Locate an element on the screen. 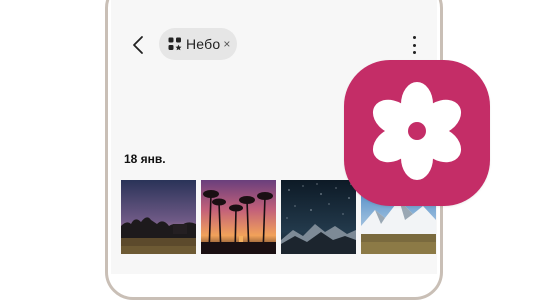  filter-chip: Небо × is located at coordinates (198, 44).